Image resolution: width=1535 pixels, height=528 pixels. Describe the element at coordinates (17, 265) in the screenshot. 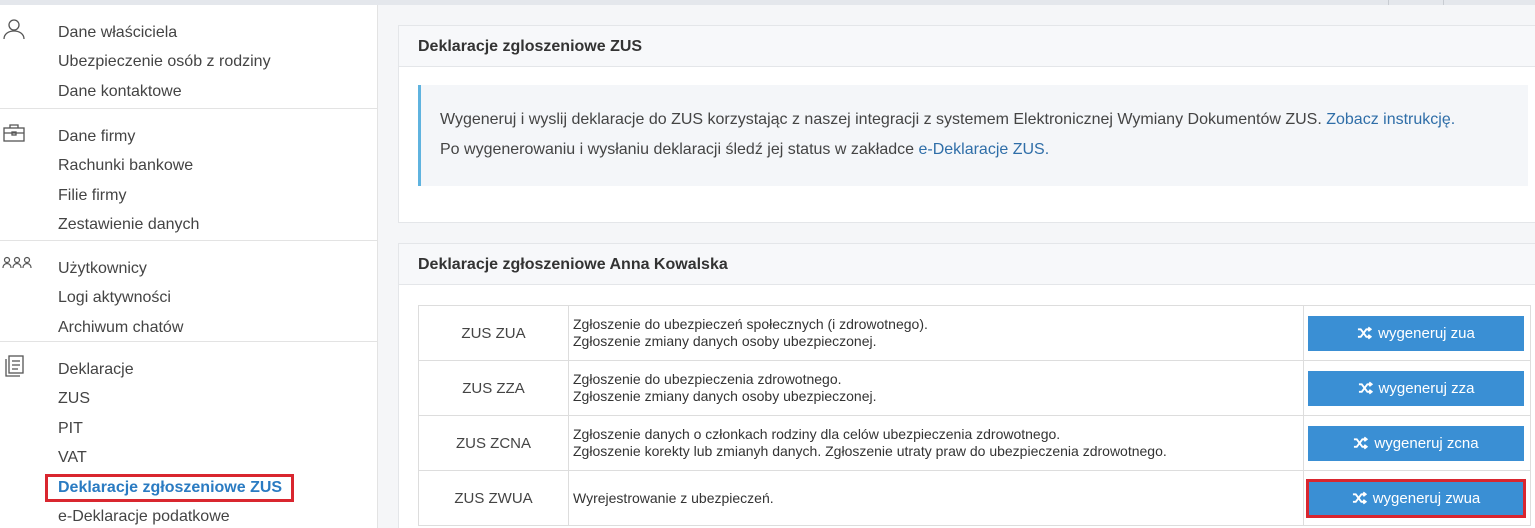

I see `users-icon` at that location.